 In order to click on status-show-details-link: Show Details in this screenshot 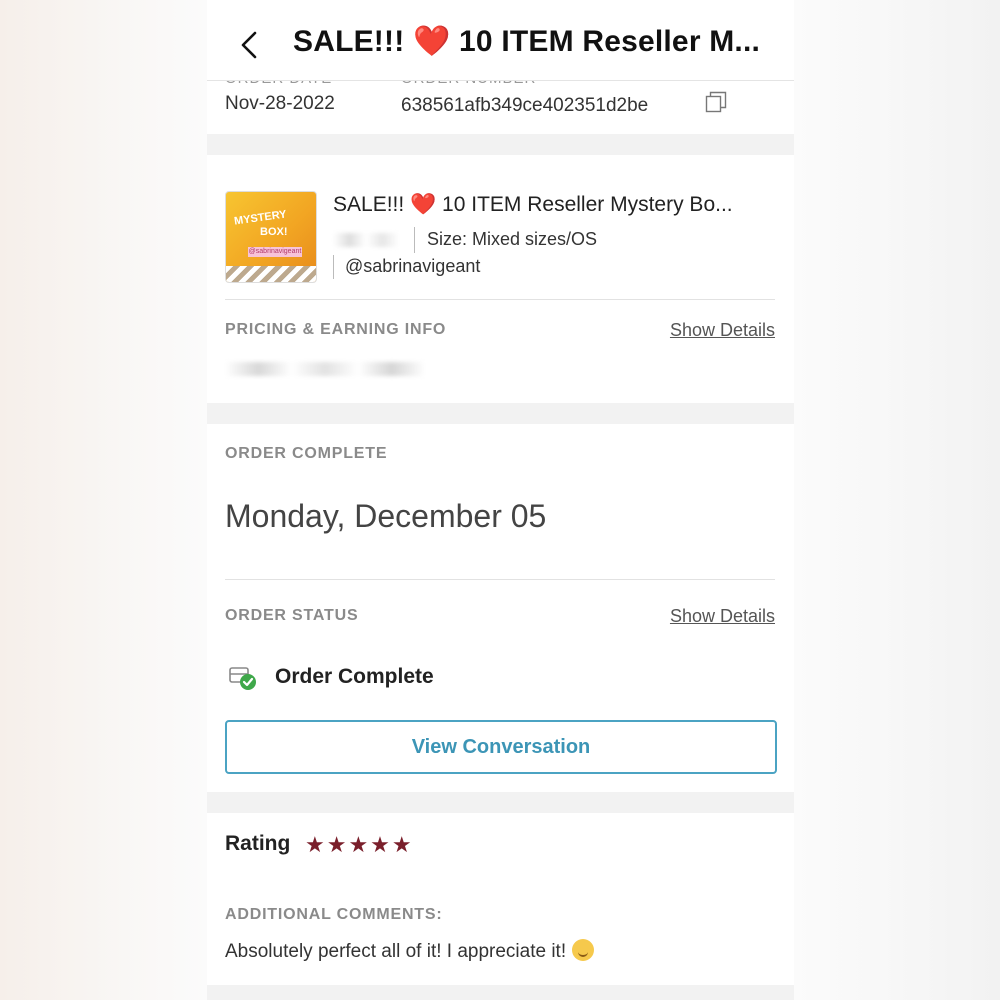, I will do `click(722, 616)`.